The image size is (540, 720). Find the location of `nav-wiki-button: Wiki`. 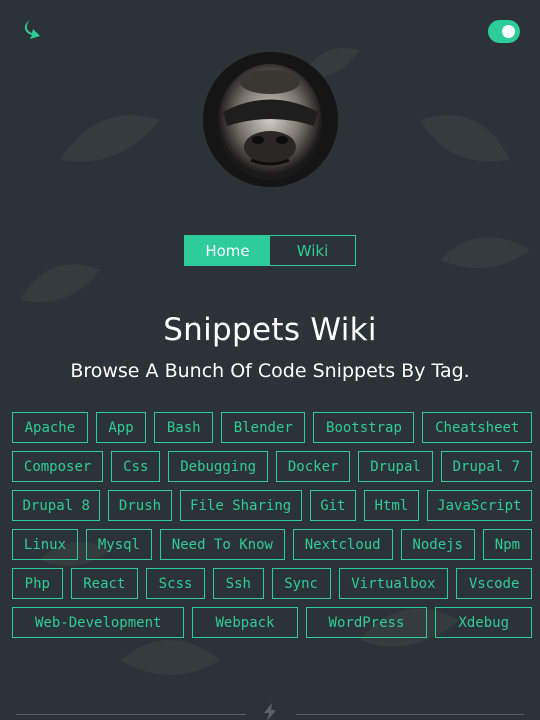

nav-wiki-button: Wiki is located at coordinates (312, 250).